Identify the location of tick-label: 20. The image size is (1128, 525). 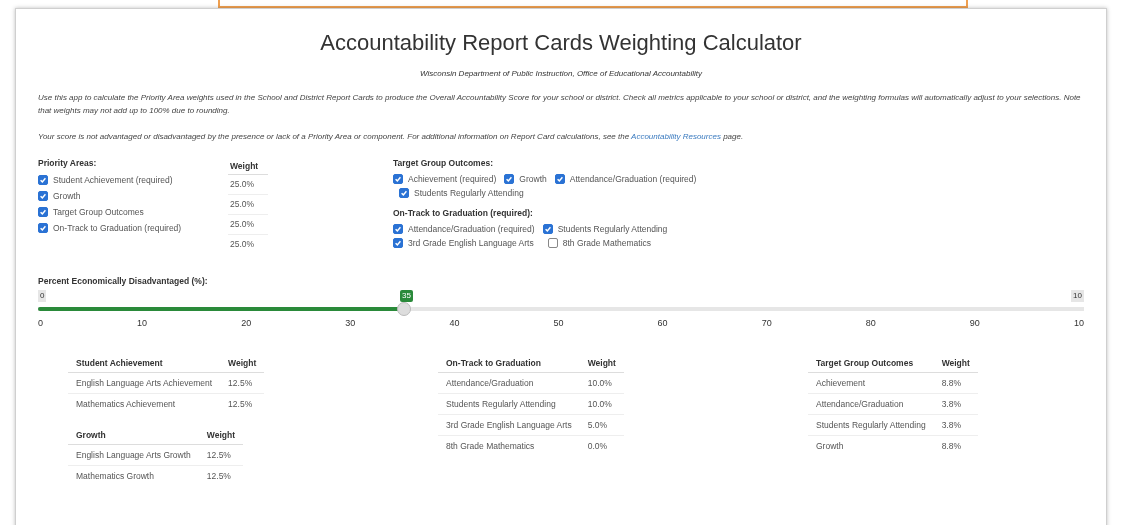
(246, 323).